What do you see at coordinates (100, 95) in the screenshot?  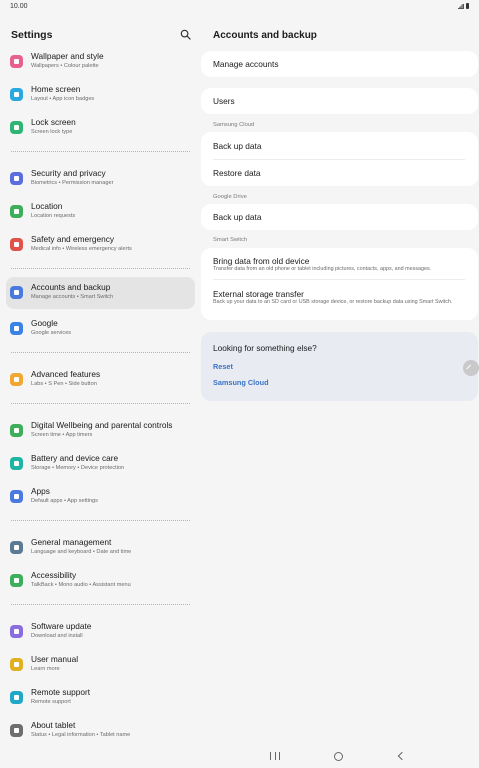 I see `settings-item-home-screen: Home screen Layout • App icon badges` at bounding box center [100, 95].